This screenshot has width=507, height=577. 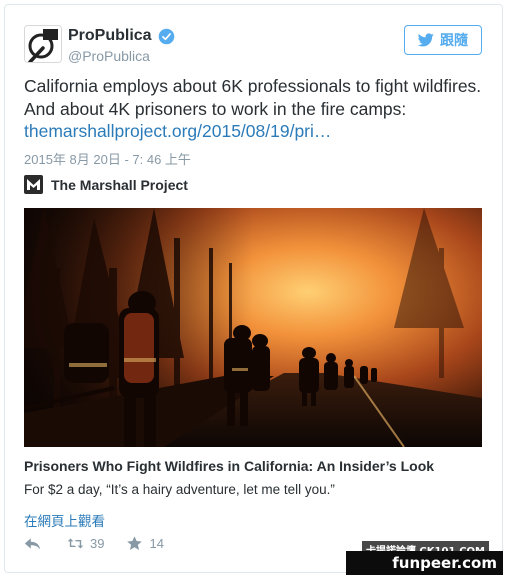 I want to click on reply-button, so click(x=32, y=543).